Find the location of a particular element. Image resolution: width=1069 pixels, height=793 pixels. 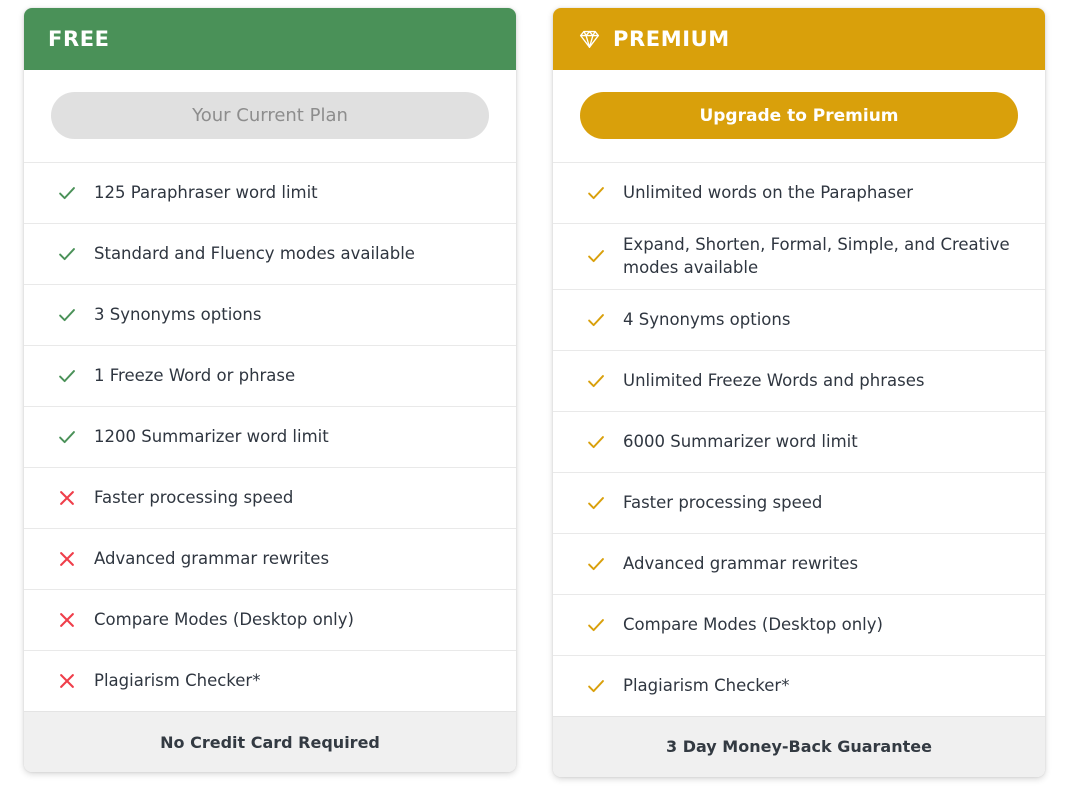

feature-row: Unlimited Freeze Words and phrases is located at coordinates (799, 380).